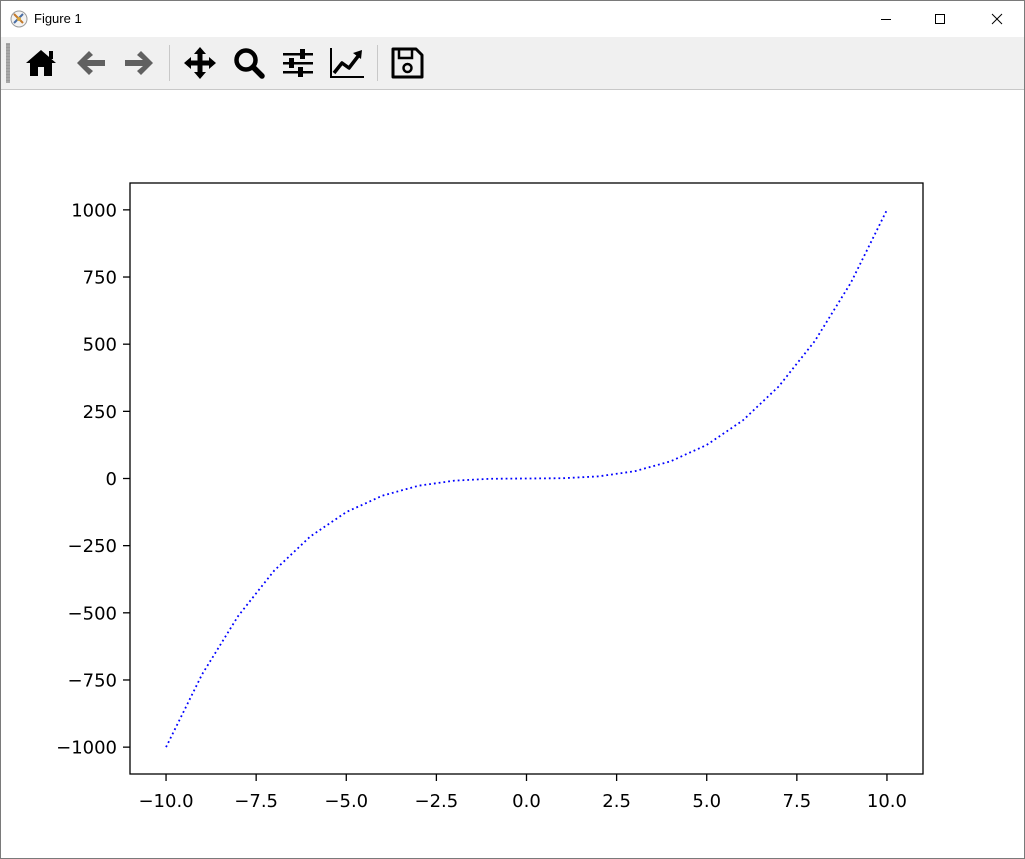 The image size is (1025, 859). I want to click on back-button, so click(91, 63).